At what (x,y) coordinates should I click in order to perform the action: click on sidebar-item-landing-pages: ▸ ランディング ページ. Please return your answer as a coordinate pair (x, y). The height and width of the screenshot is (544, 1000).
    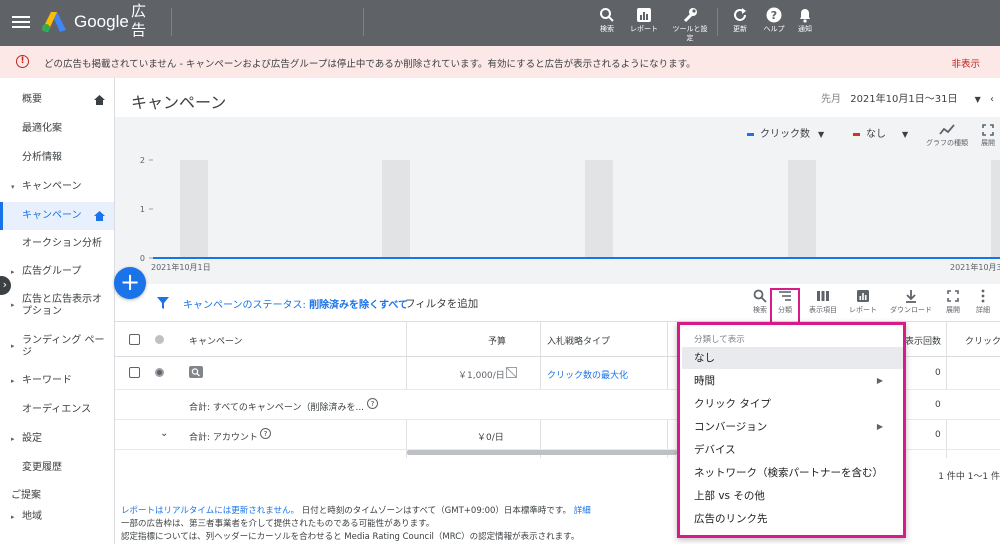
    Looking at the image, I should click on (57, 348).